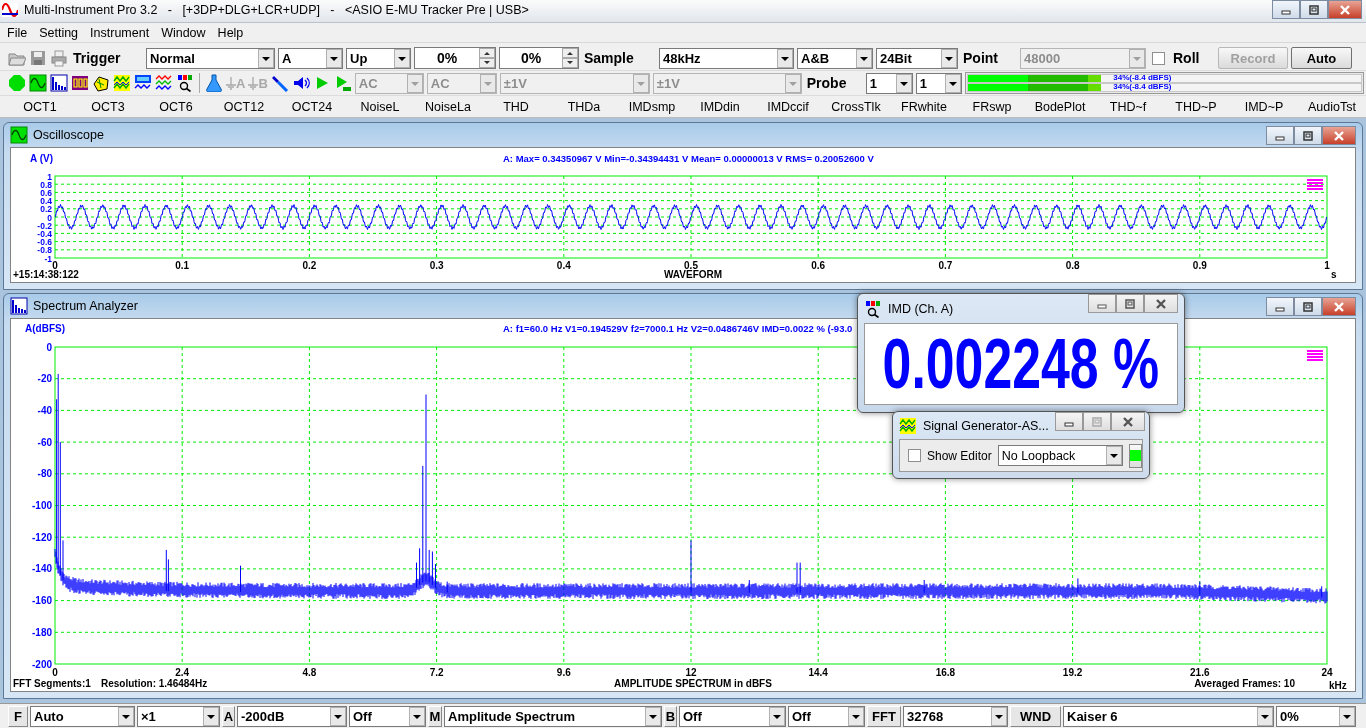 The width and height of the screenshot is (1366, 728). I want to click on dropdown: Normal, so click(210, 58).